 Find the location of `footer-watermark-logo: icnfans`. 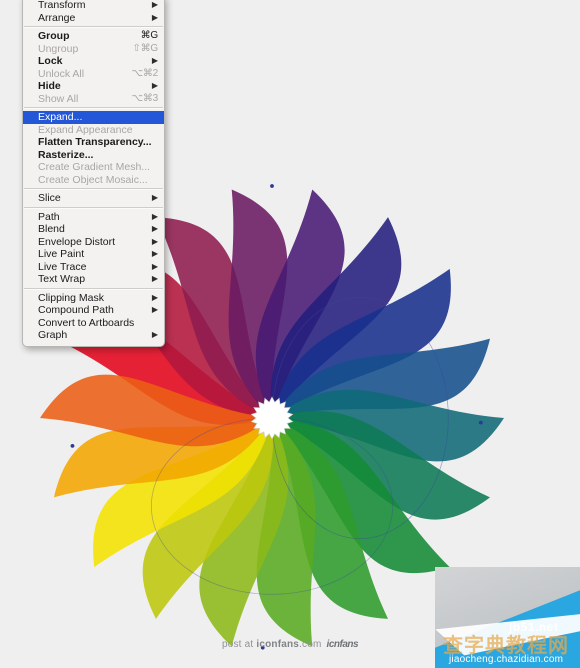

footer-watermark-logo: icnfans is located at coordinates (342, 644).